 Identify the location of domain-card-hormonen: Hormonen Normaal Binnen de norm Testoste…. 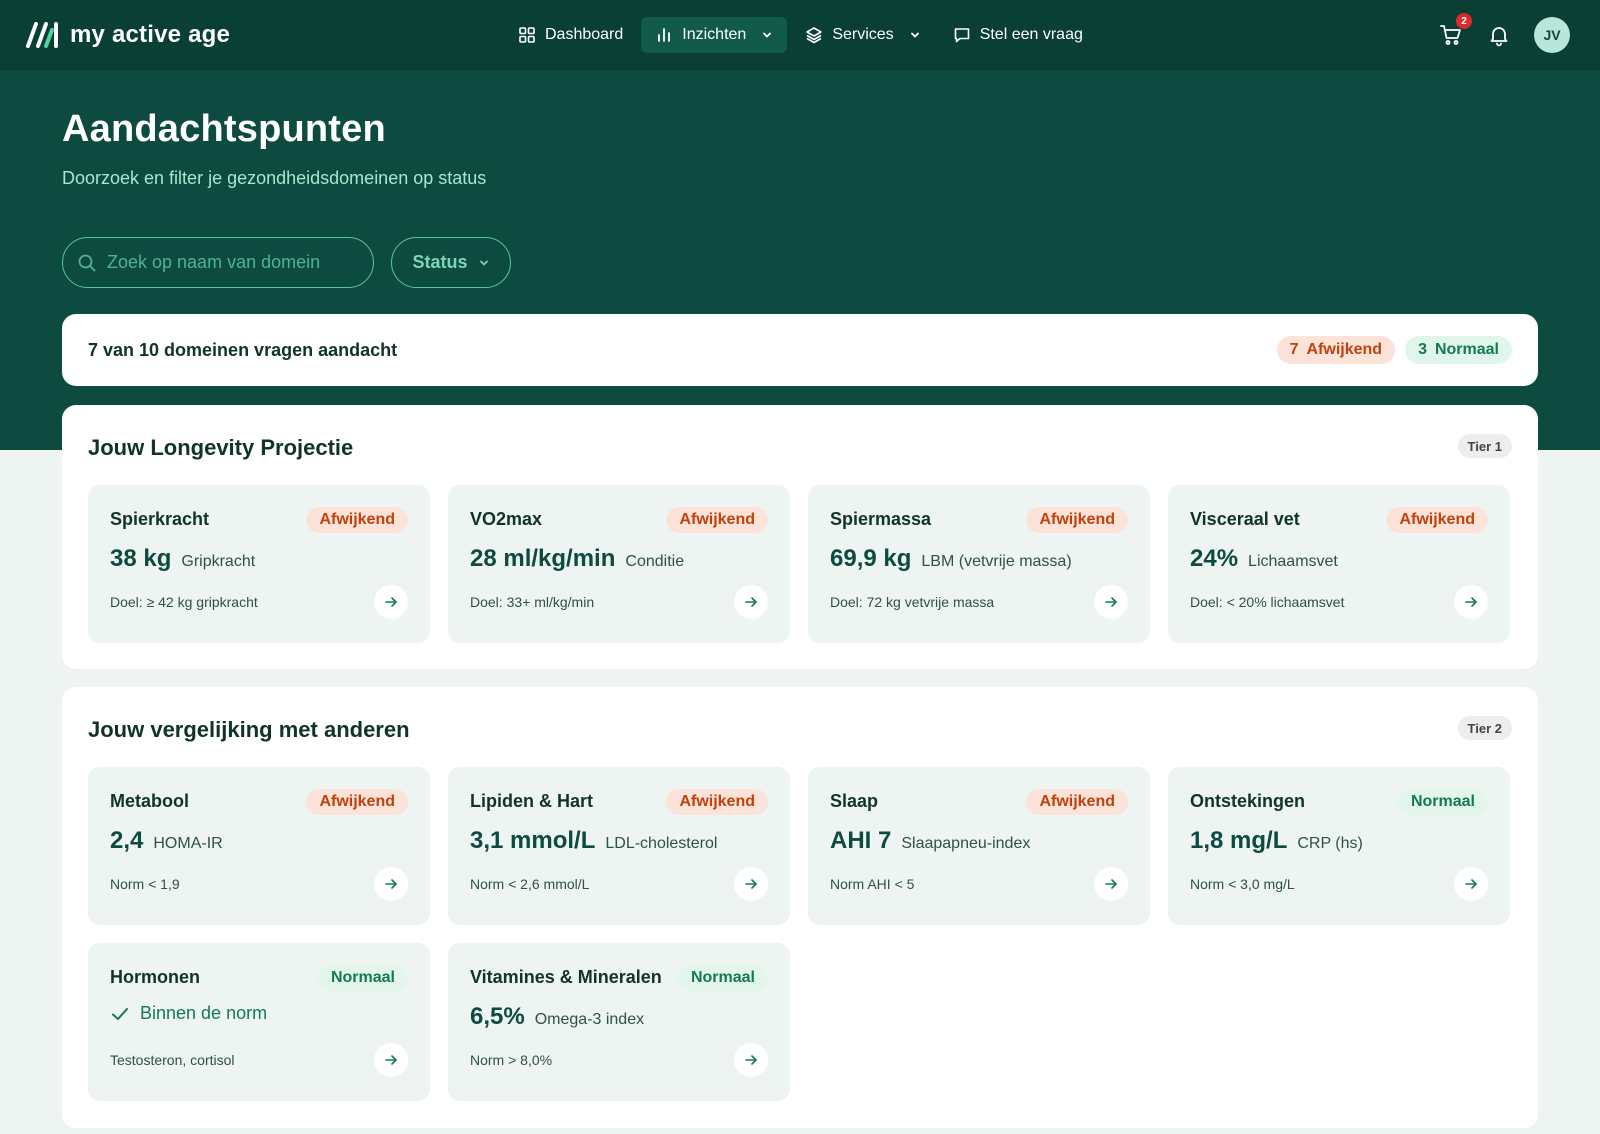
(259, 1022).